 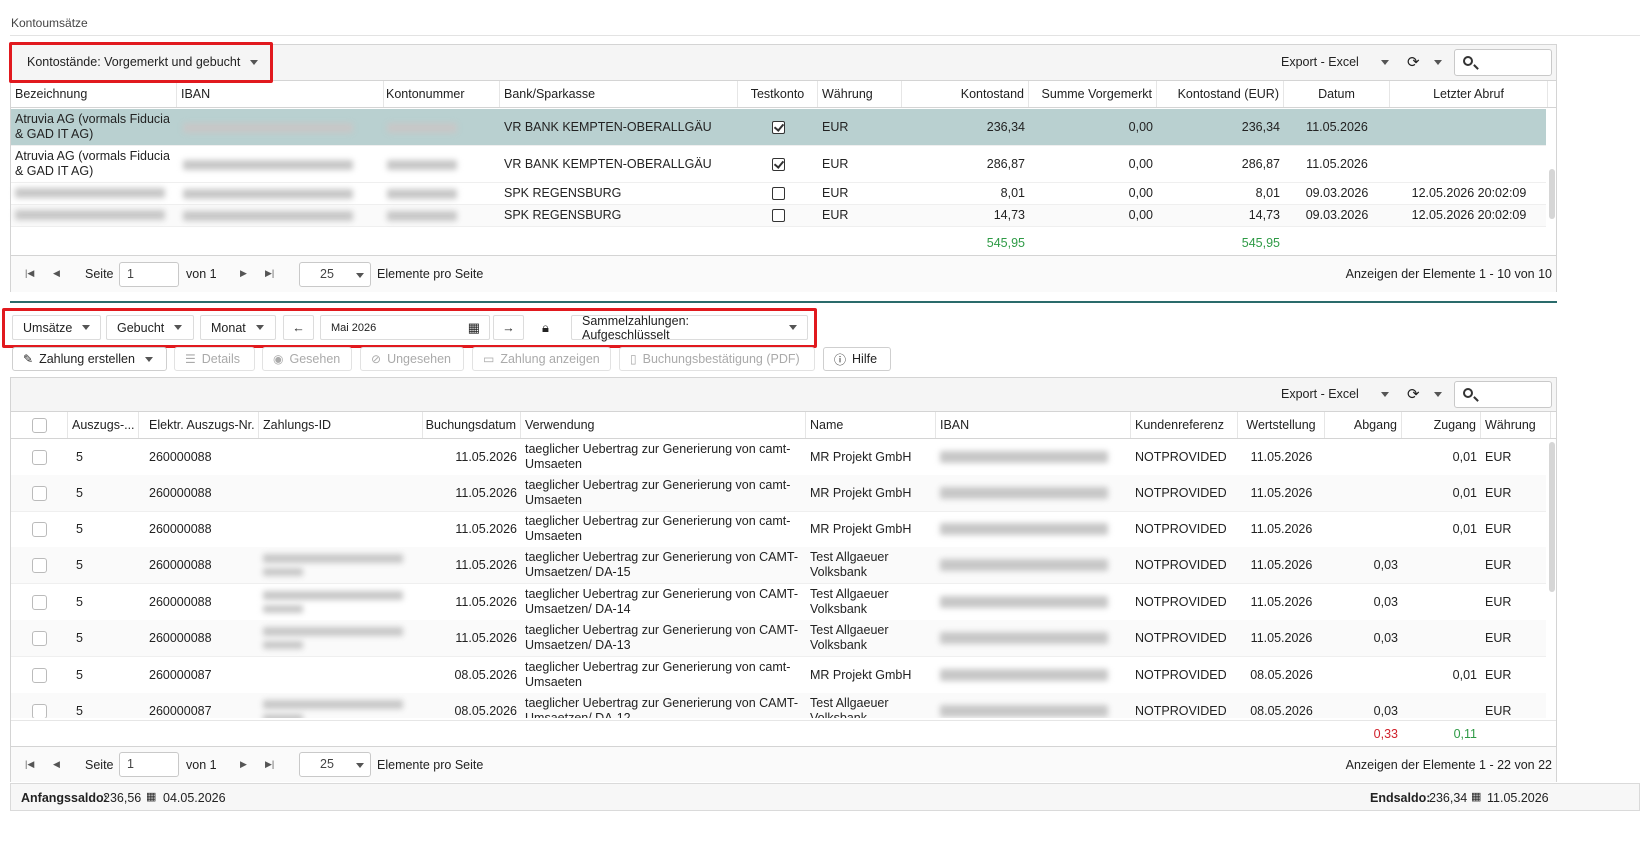 I want to click on column-header: Zugang, so click(x=1441, y=425).